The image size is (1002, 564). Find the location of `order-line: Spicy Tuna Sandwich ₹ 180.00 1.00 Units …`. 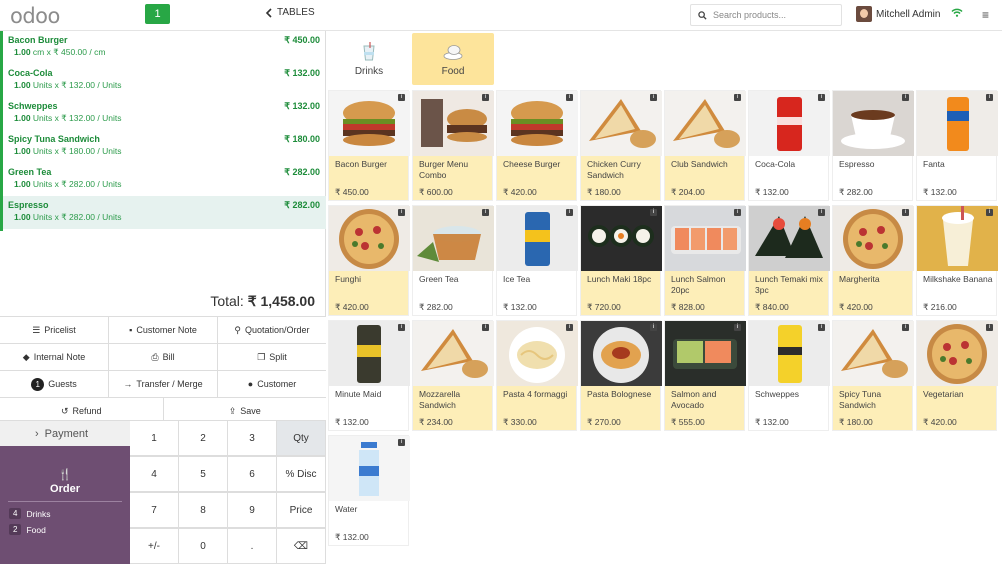

order-line: Spicy Tuna Sandwich ₹ 180.00 1.00 Units … is located at coordinates (164, 146).